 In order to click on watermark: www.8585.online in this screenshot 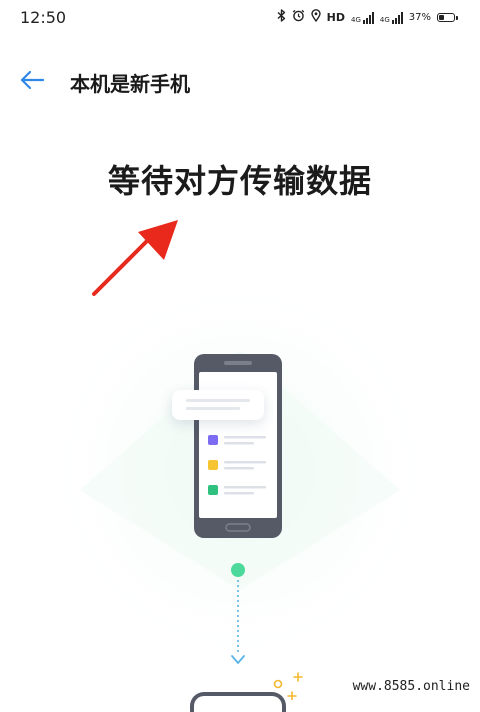, I will do `click(411, 686)`.